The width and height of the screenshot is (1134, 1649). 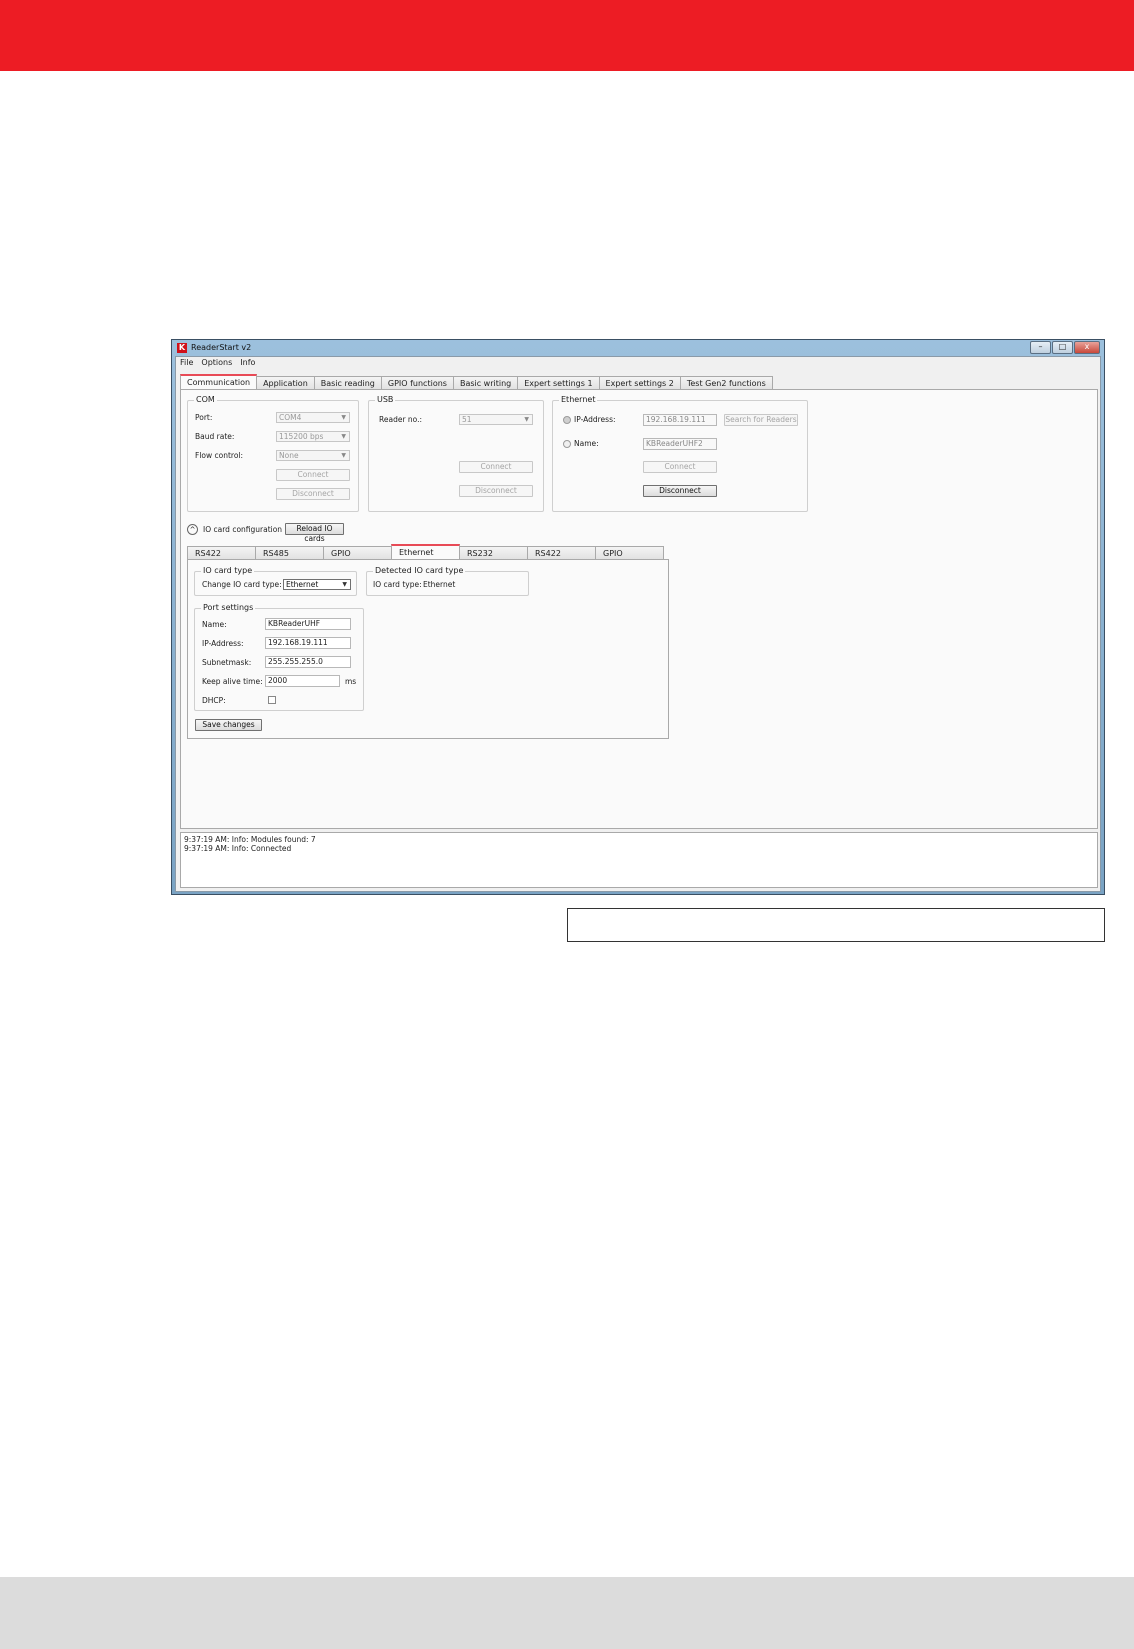 I want to click on tab-expert-settings-1: Expert settings 1, so click(x=558, y=382).